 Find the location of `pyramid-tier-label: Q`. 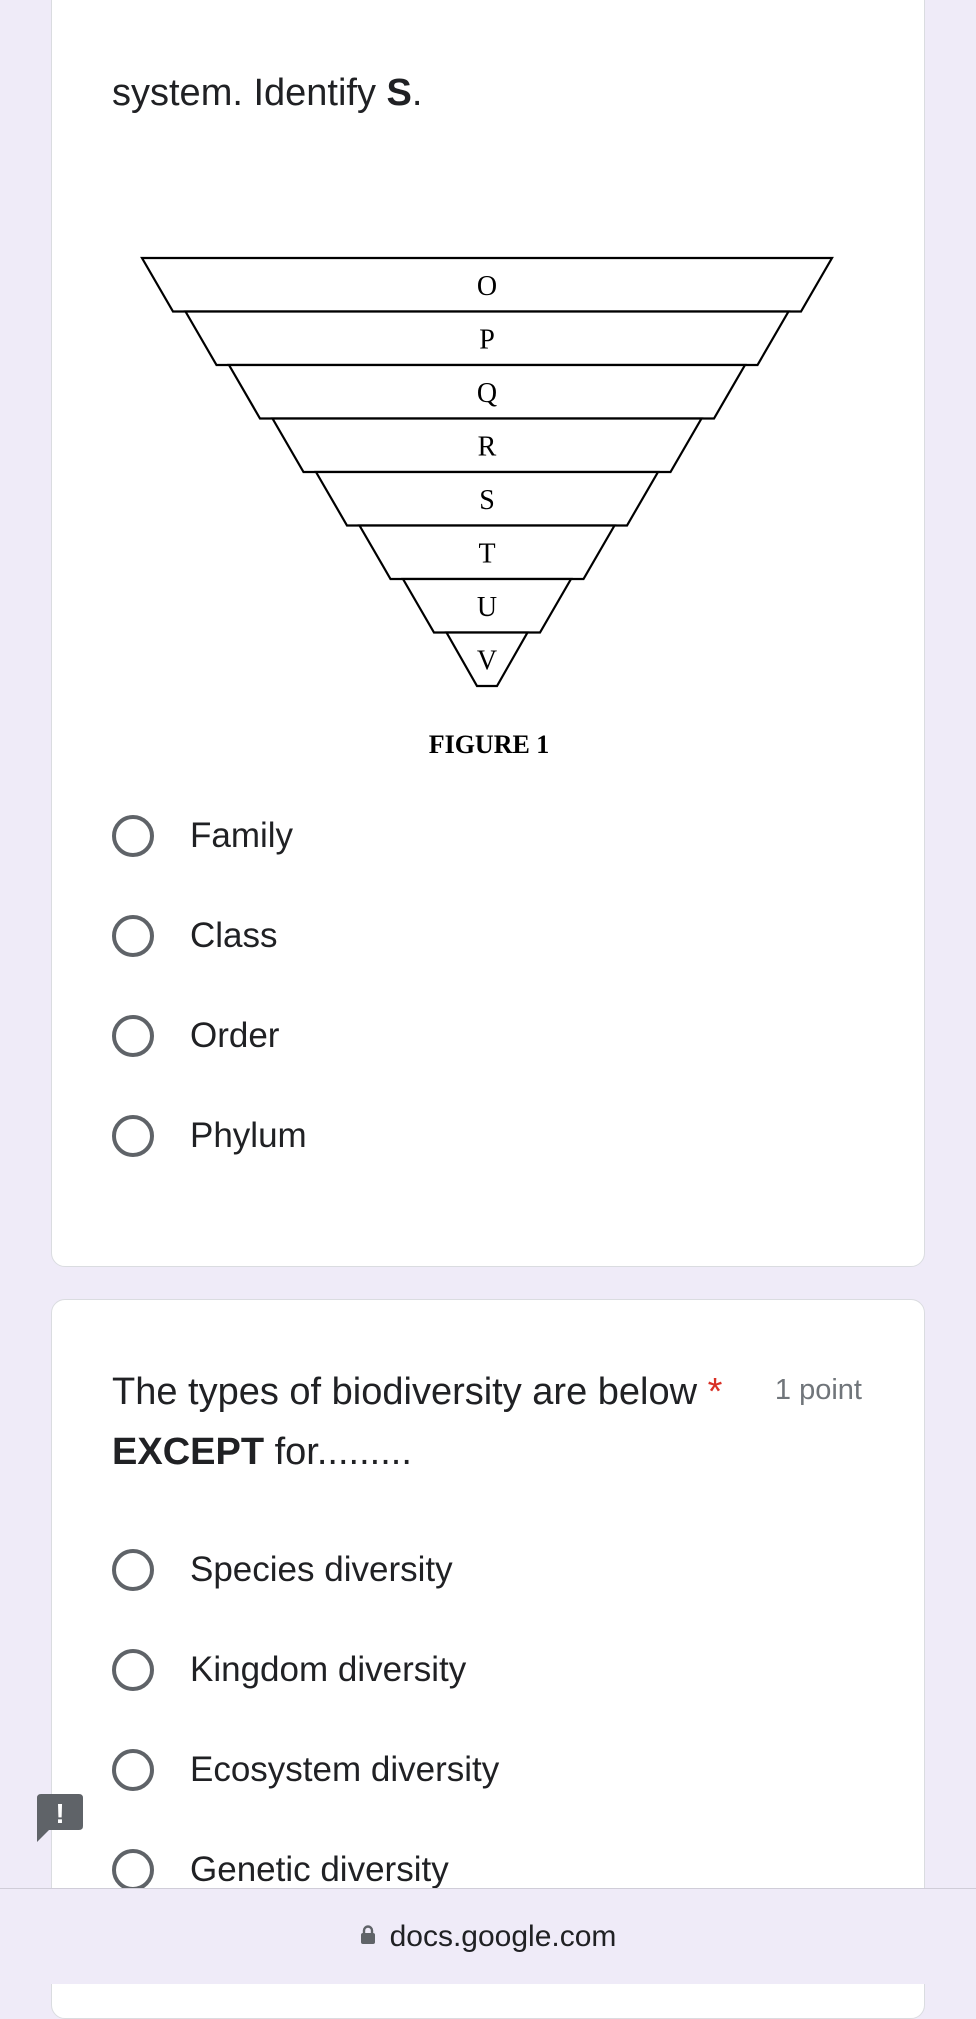

pyramid-tier-label: Q is located at coordinates (487, 393).